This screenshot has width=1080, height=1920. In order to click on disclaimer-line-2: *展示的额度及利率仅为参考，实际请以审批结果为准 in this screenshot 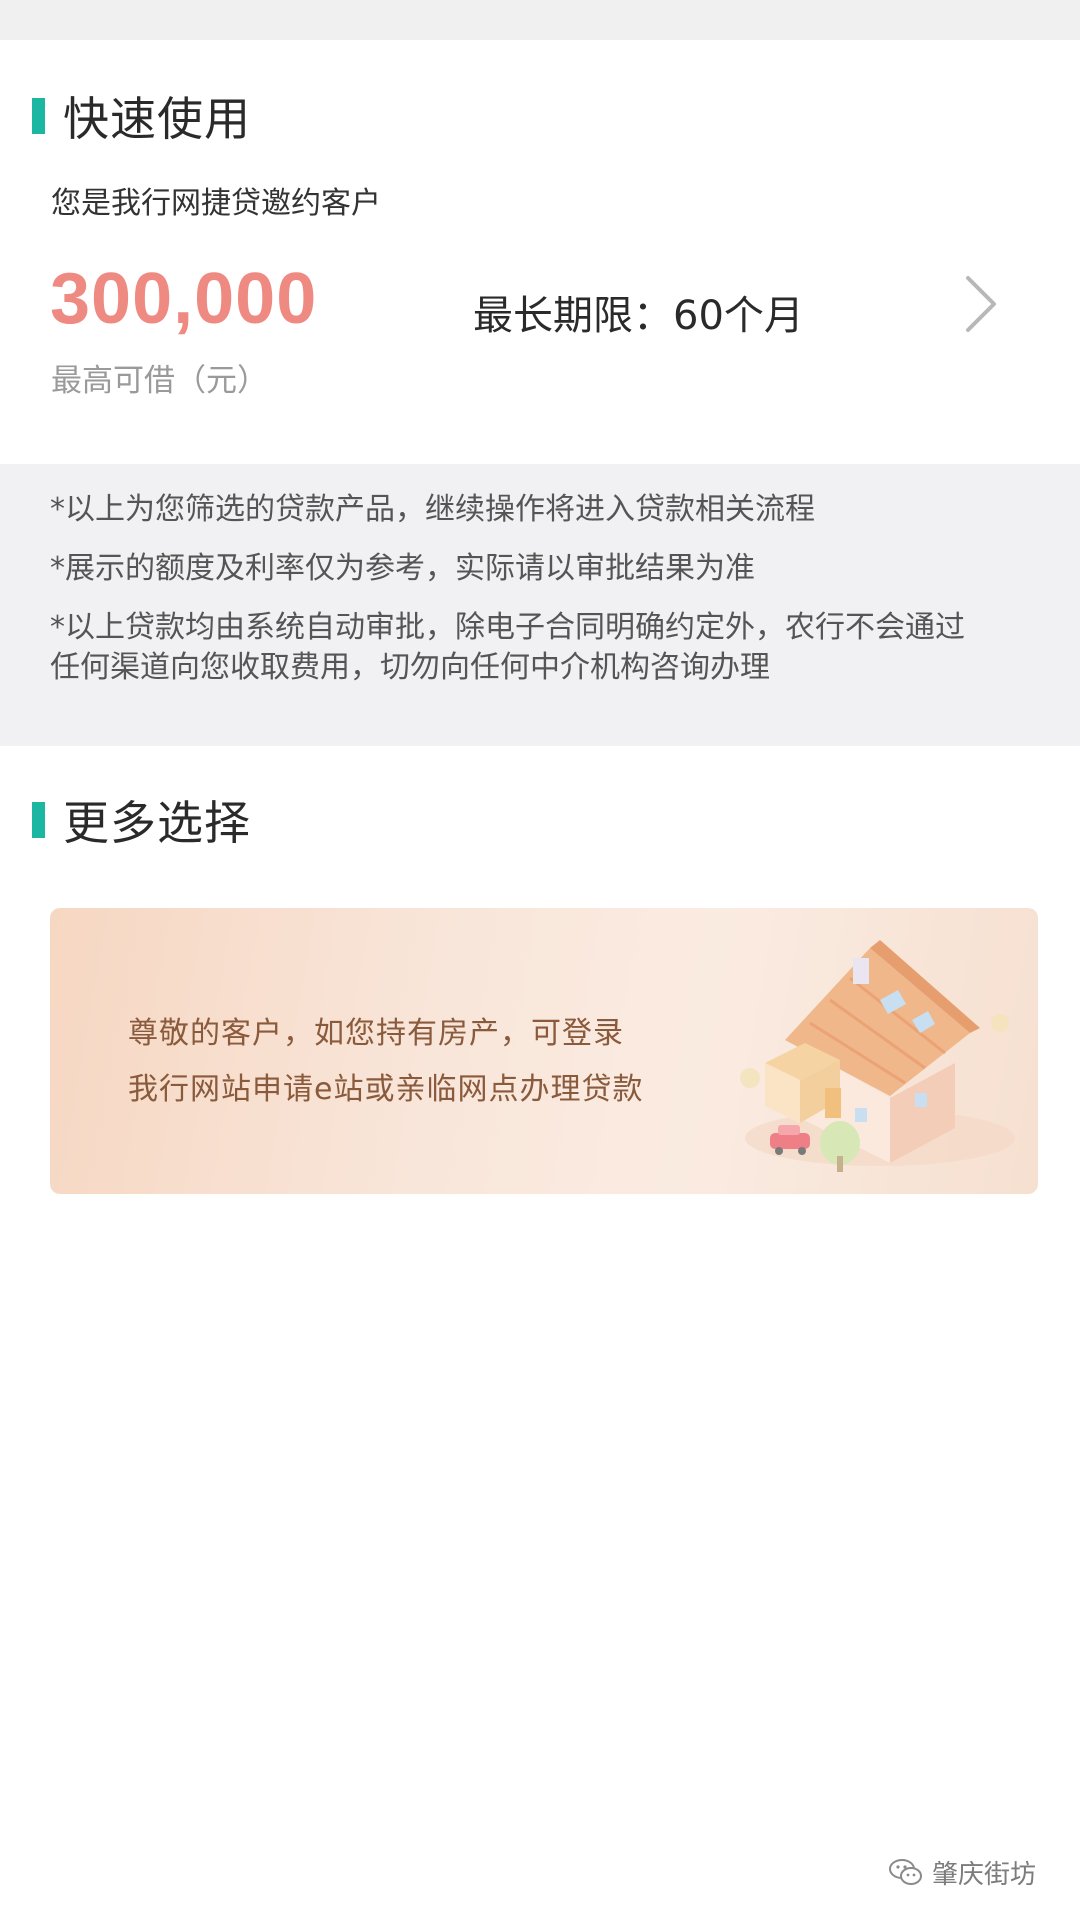, I will do `click(402, 568)`.